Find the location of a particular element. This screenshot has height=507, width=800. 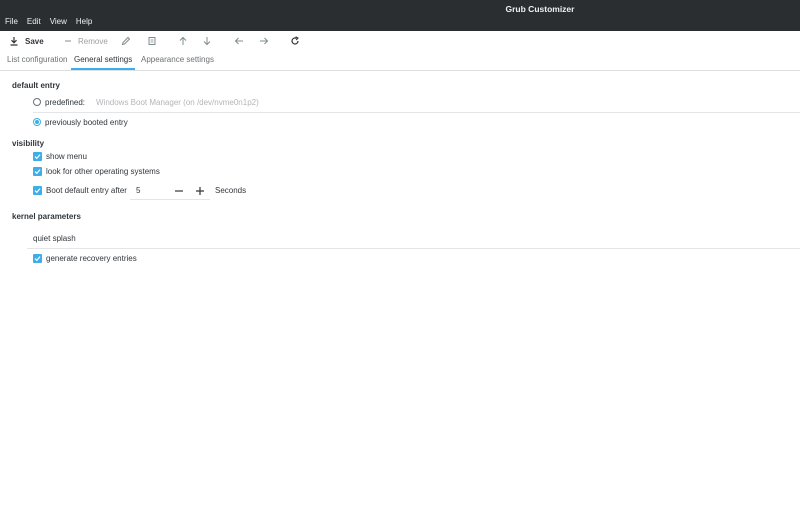

arrow-right-icon is located at coordinates (264, 41).